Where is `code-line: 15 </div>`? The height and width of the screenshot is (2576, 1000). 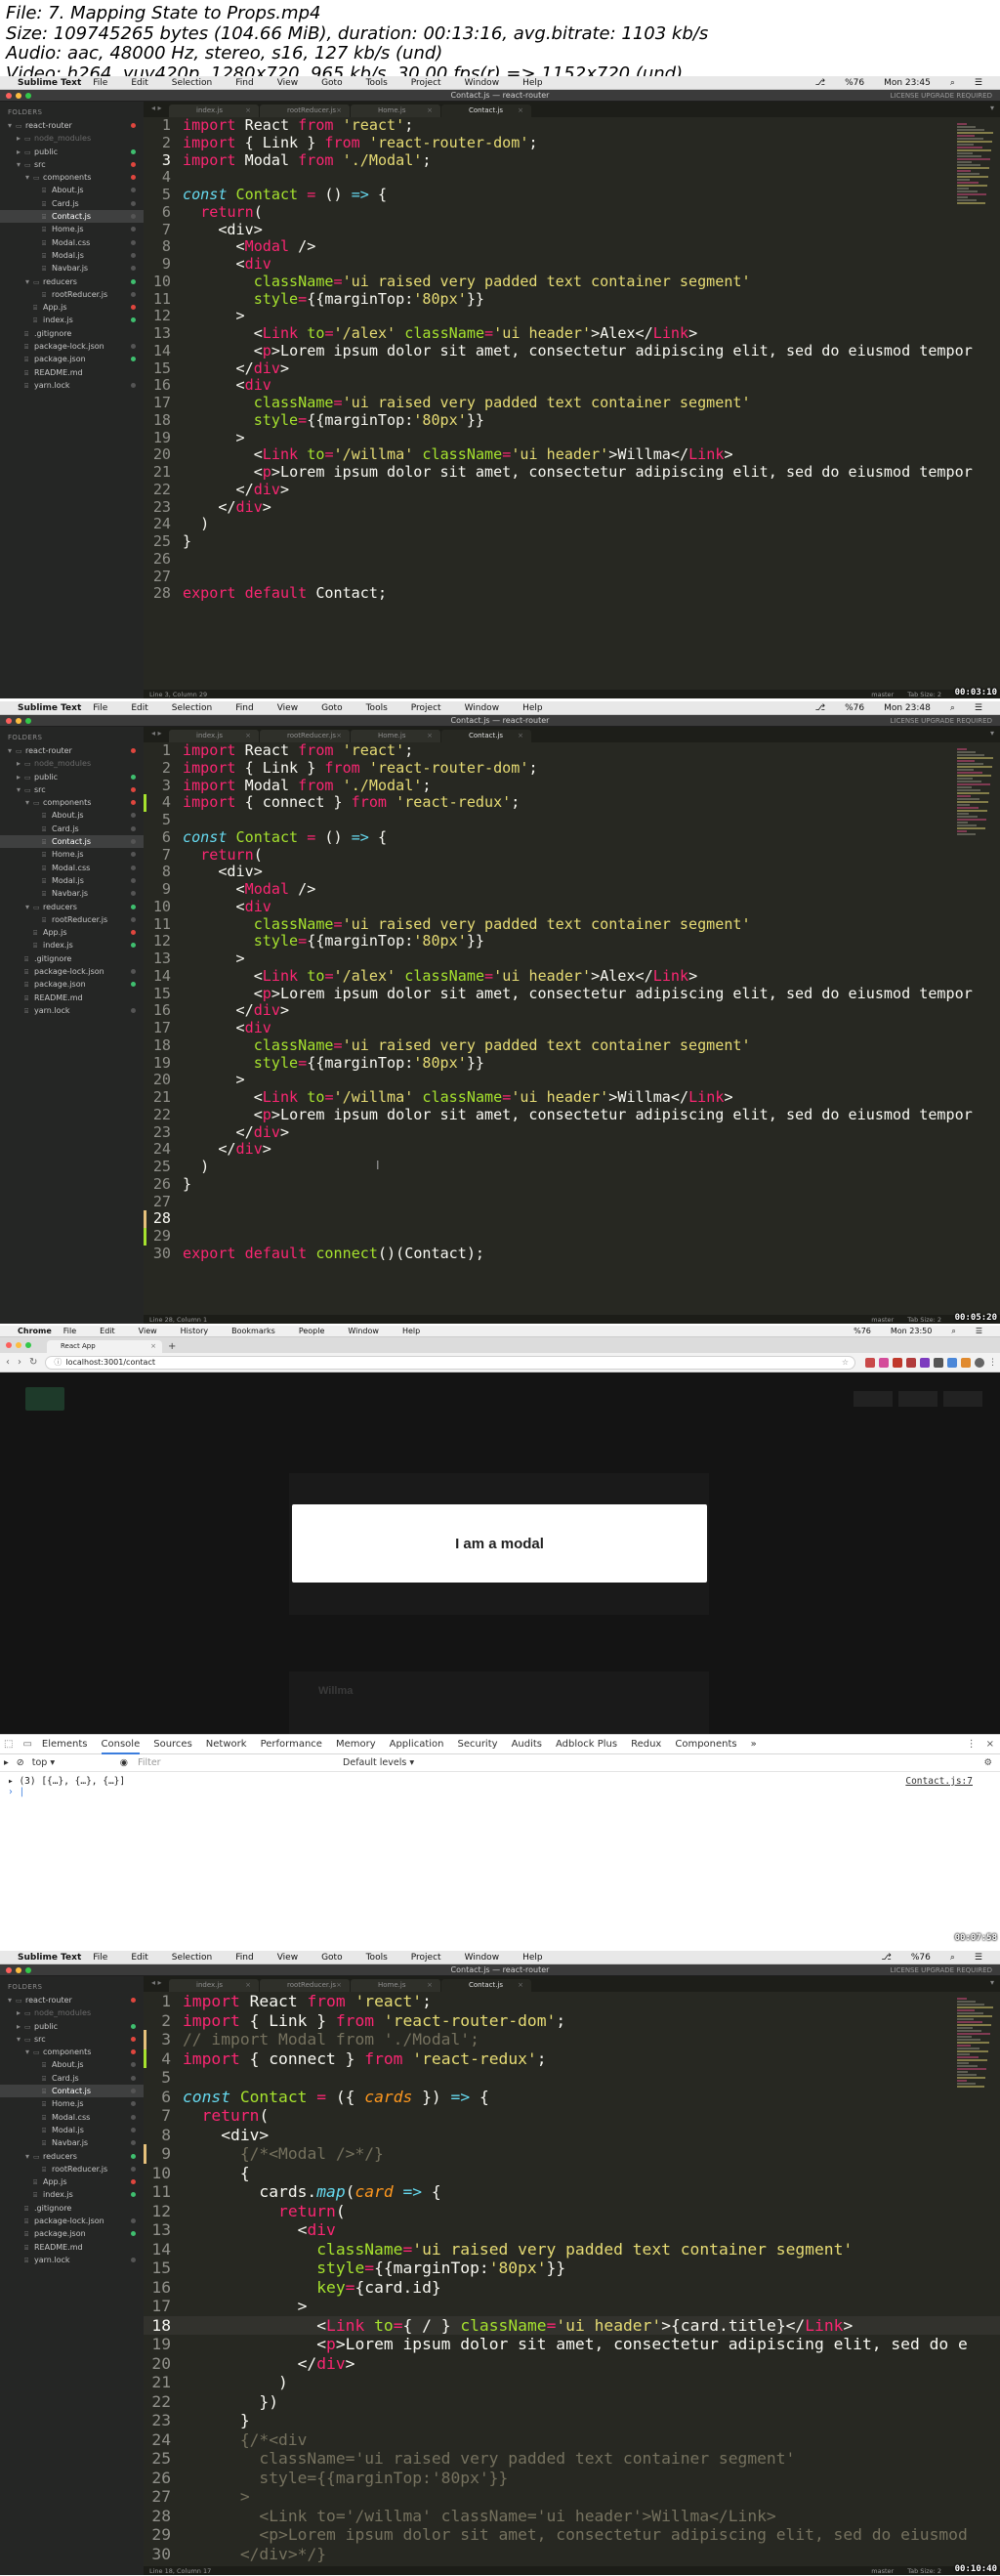
code-line: 15 </div> is located at coordinates (572, 368).